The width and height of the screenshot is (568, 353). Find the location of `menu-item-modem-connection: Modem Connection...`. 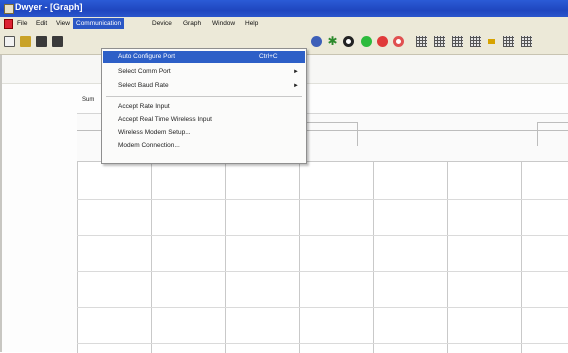

menu-item-modem-connection: Modem Connection... is located at coordinates (204, 146).